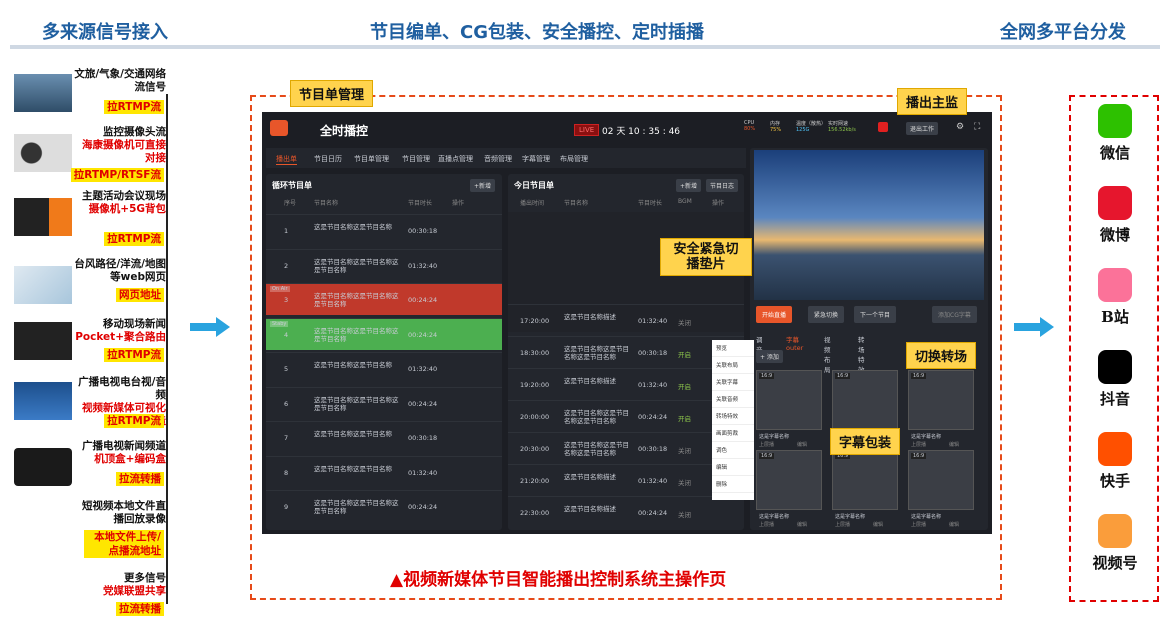 The image size is (1170, 620). I want to click on source-tag: 网页地址, so click(140, 295).